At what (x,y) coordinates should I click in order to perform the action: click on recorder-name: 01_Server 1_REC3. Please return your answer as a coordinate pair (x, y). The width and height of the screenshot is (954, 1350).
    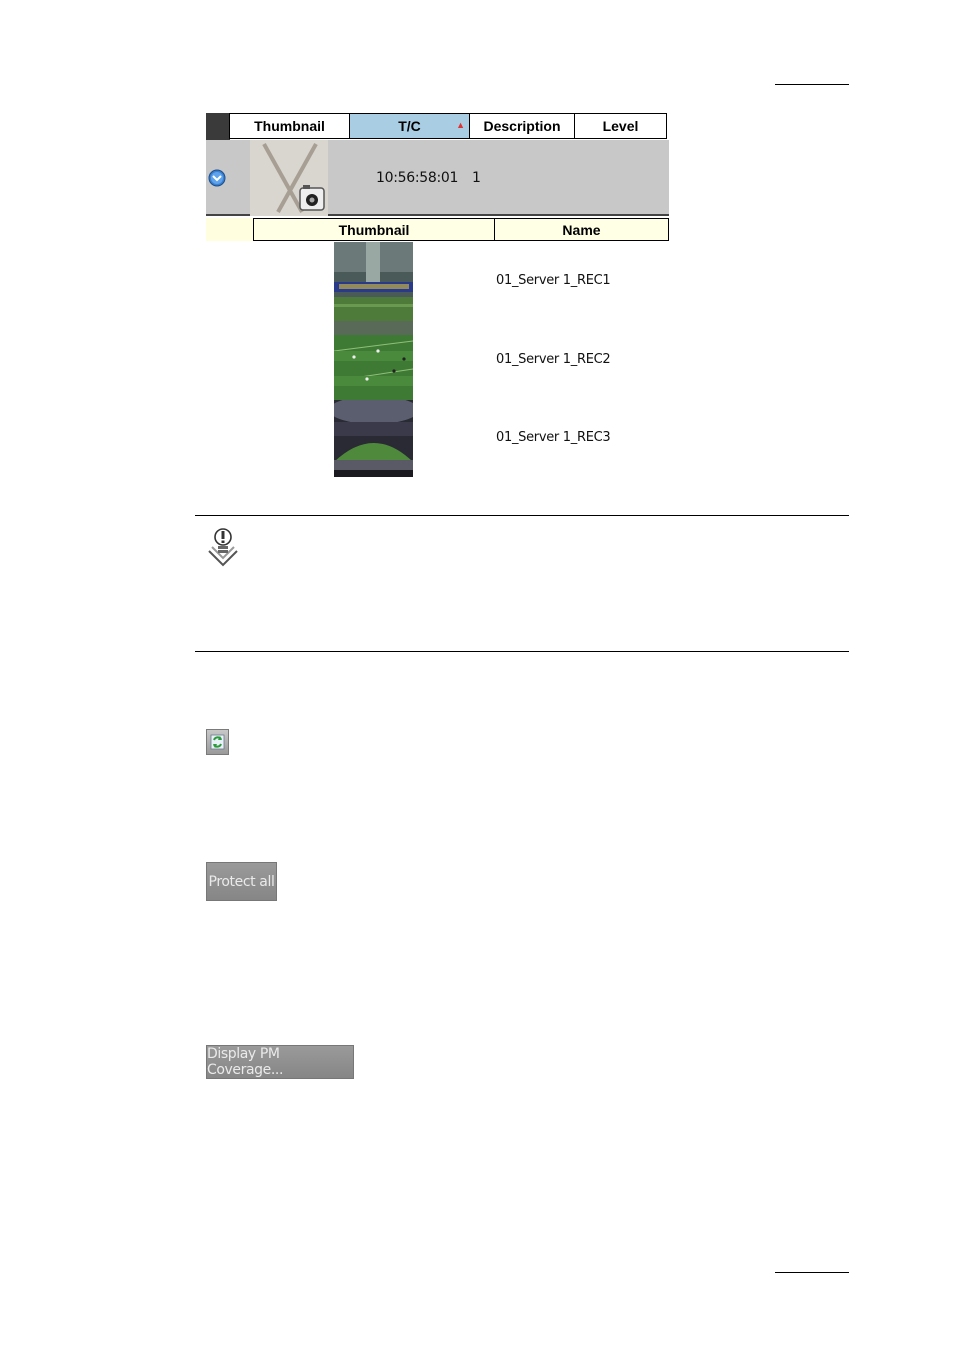
    Looking at the image, I should click on (553, 437).